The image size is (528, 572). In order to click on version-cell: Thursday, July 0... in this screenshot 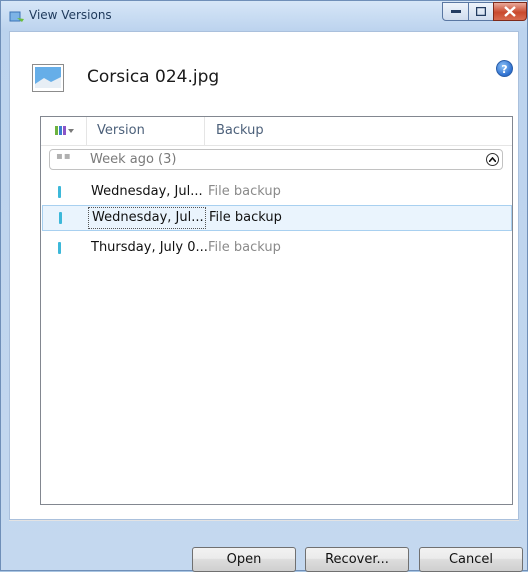, I will do `click(149, 247)`.